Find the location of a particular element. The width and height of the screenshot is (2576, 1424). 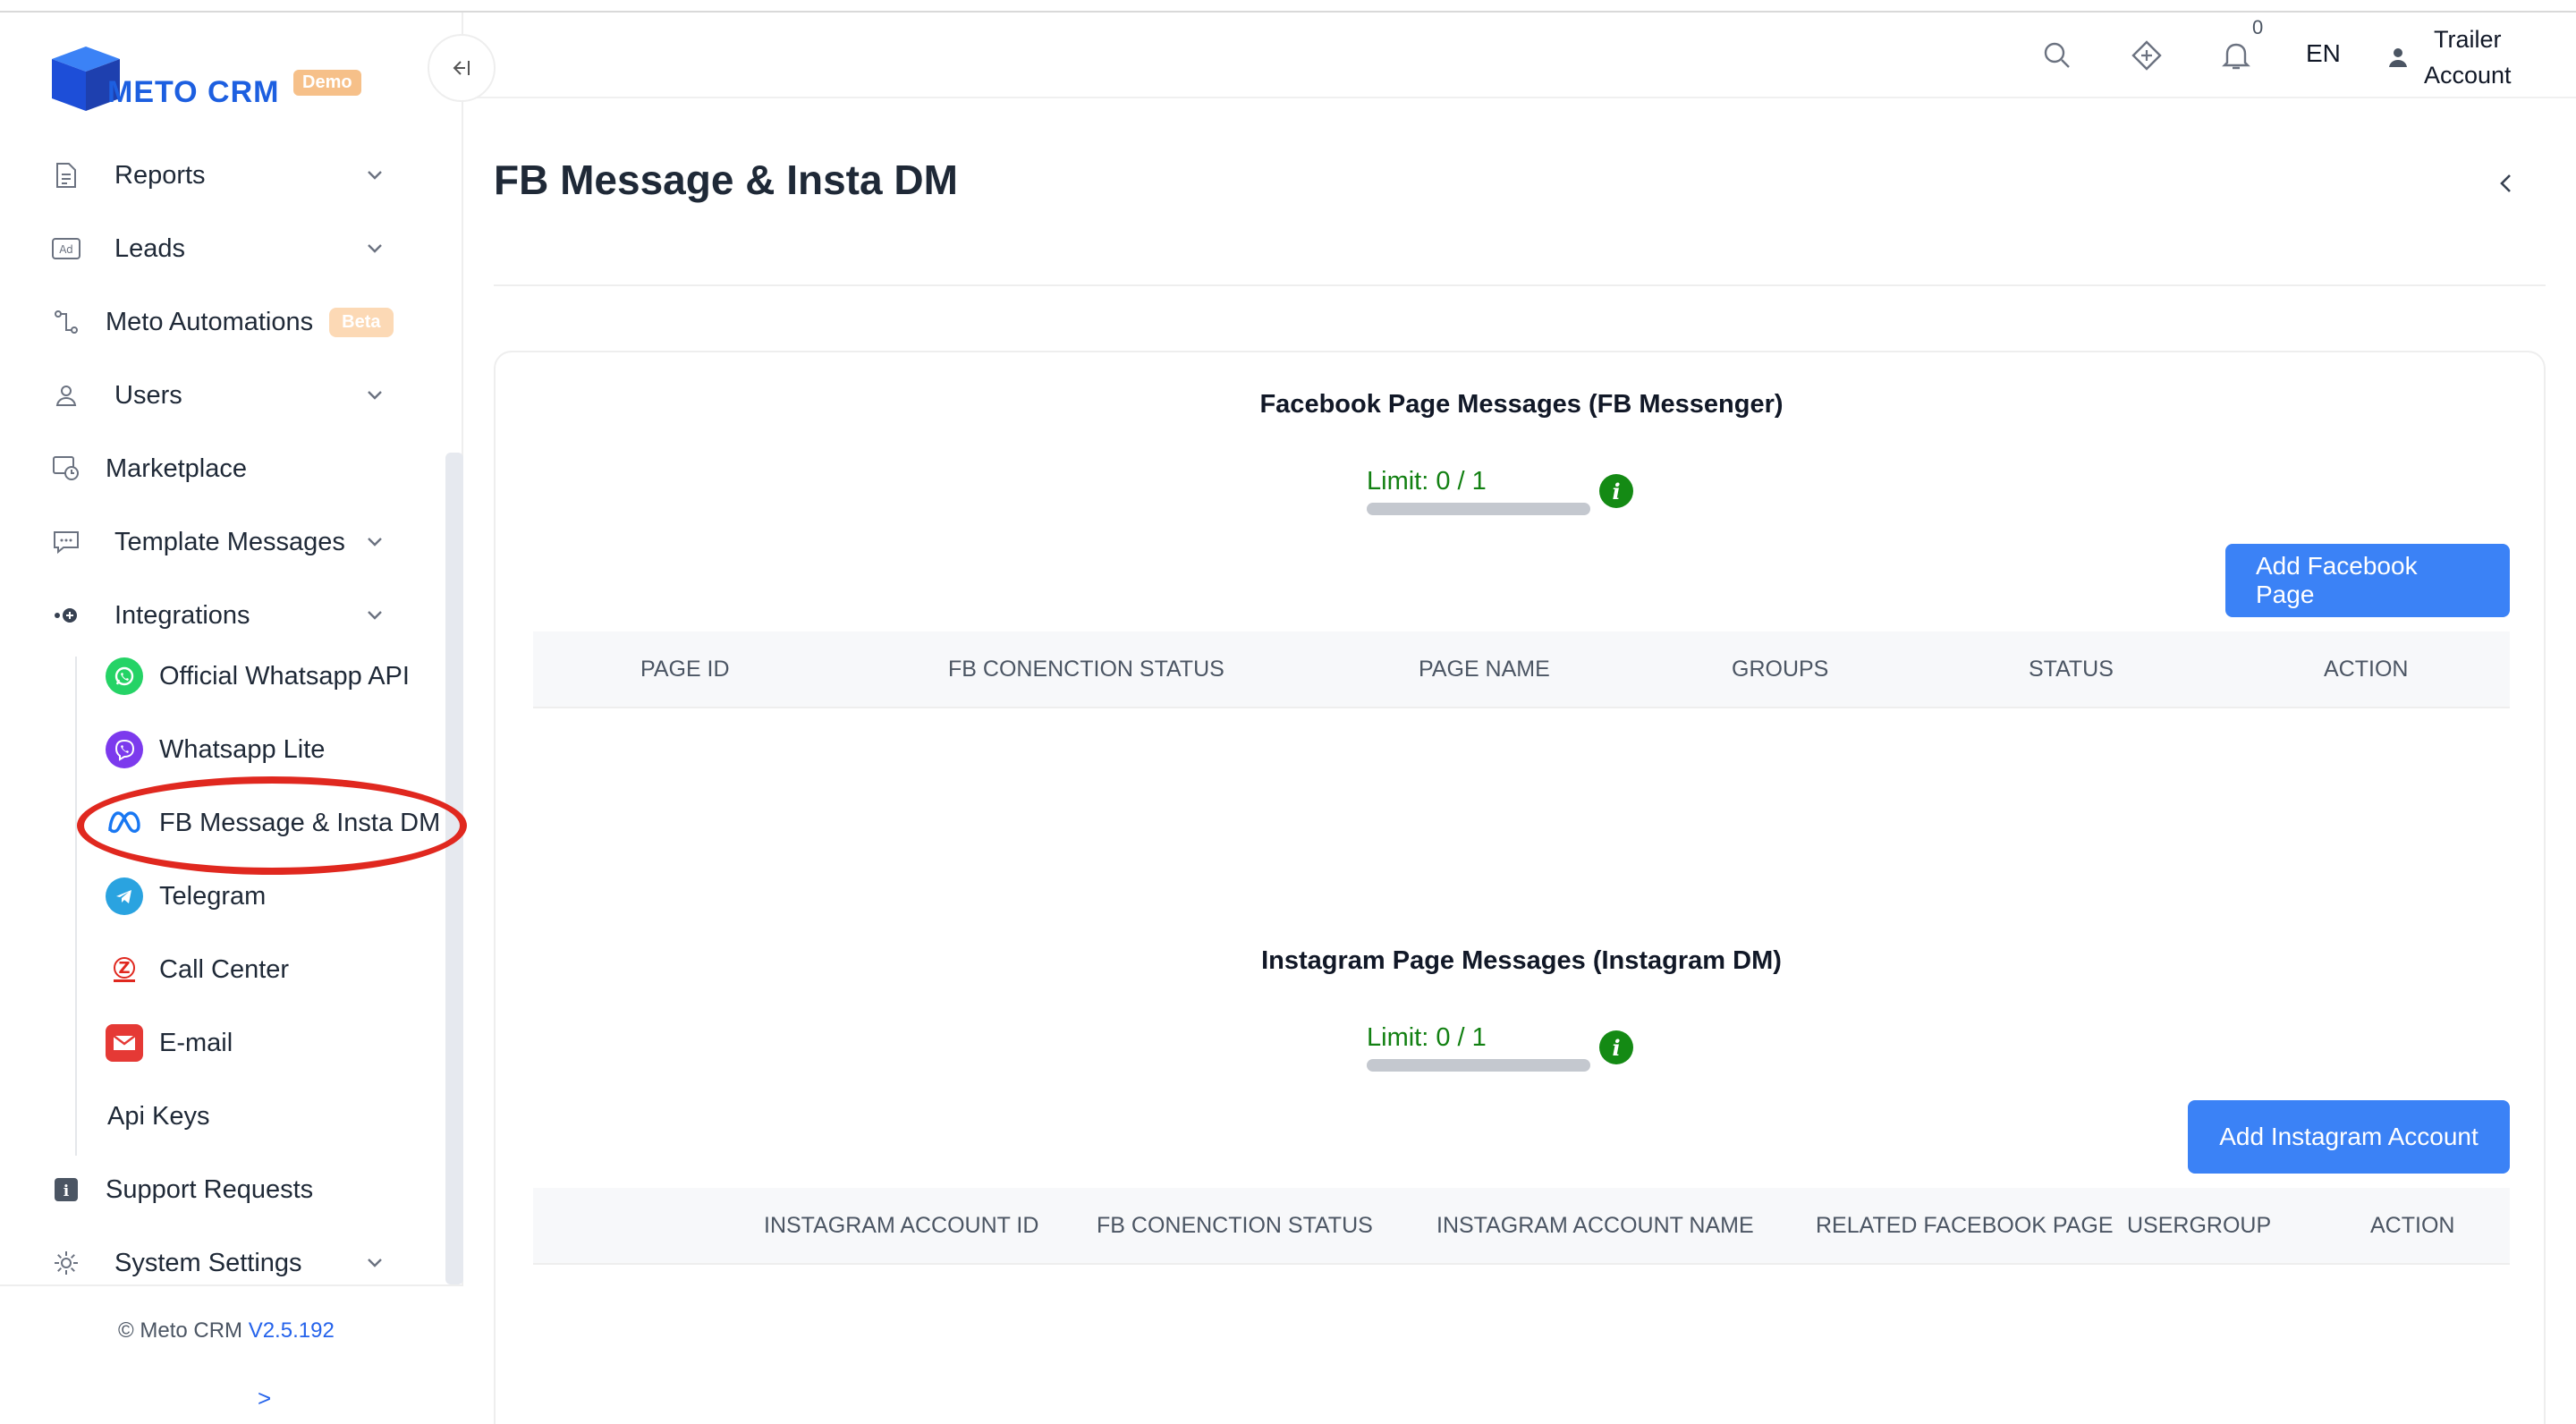

language-selector: EN is located at coordinates (2323, 53).